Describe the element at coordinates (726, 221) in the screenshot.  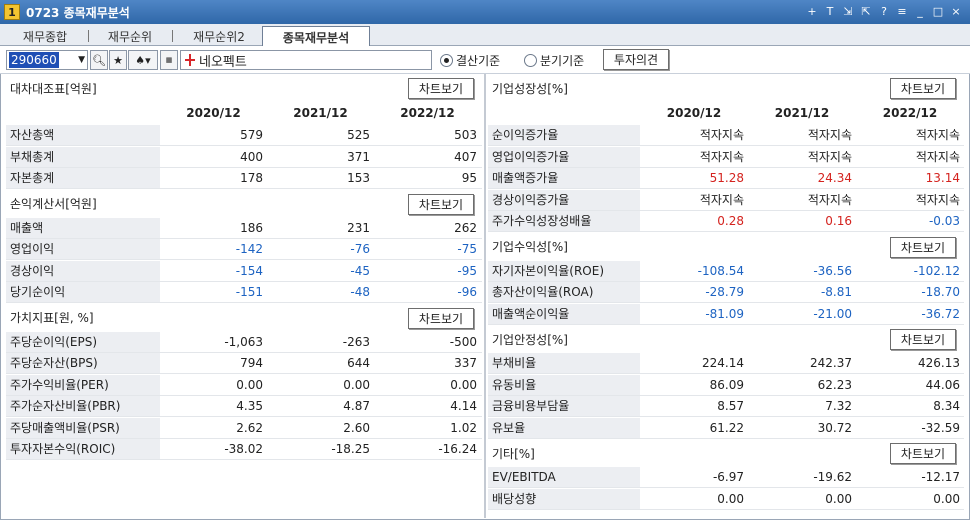
I see `table-row: 주가수익성장성배율 0.28 0.16 -0.03` at that location.